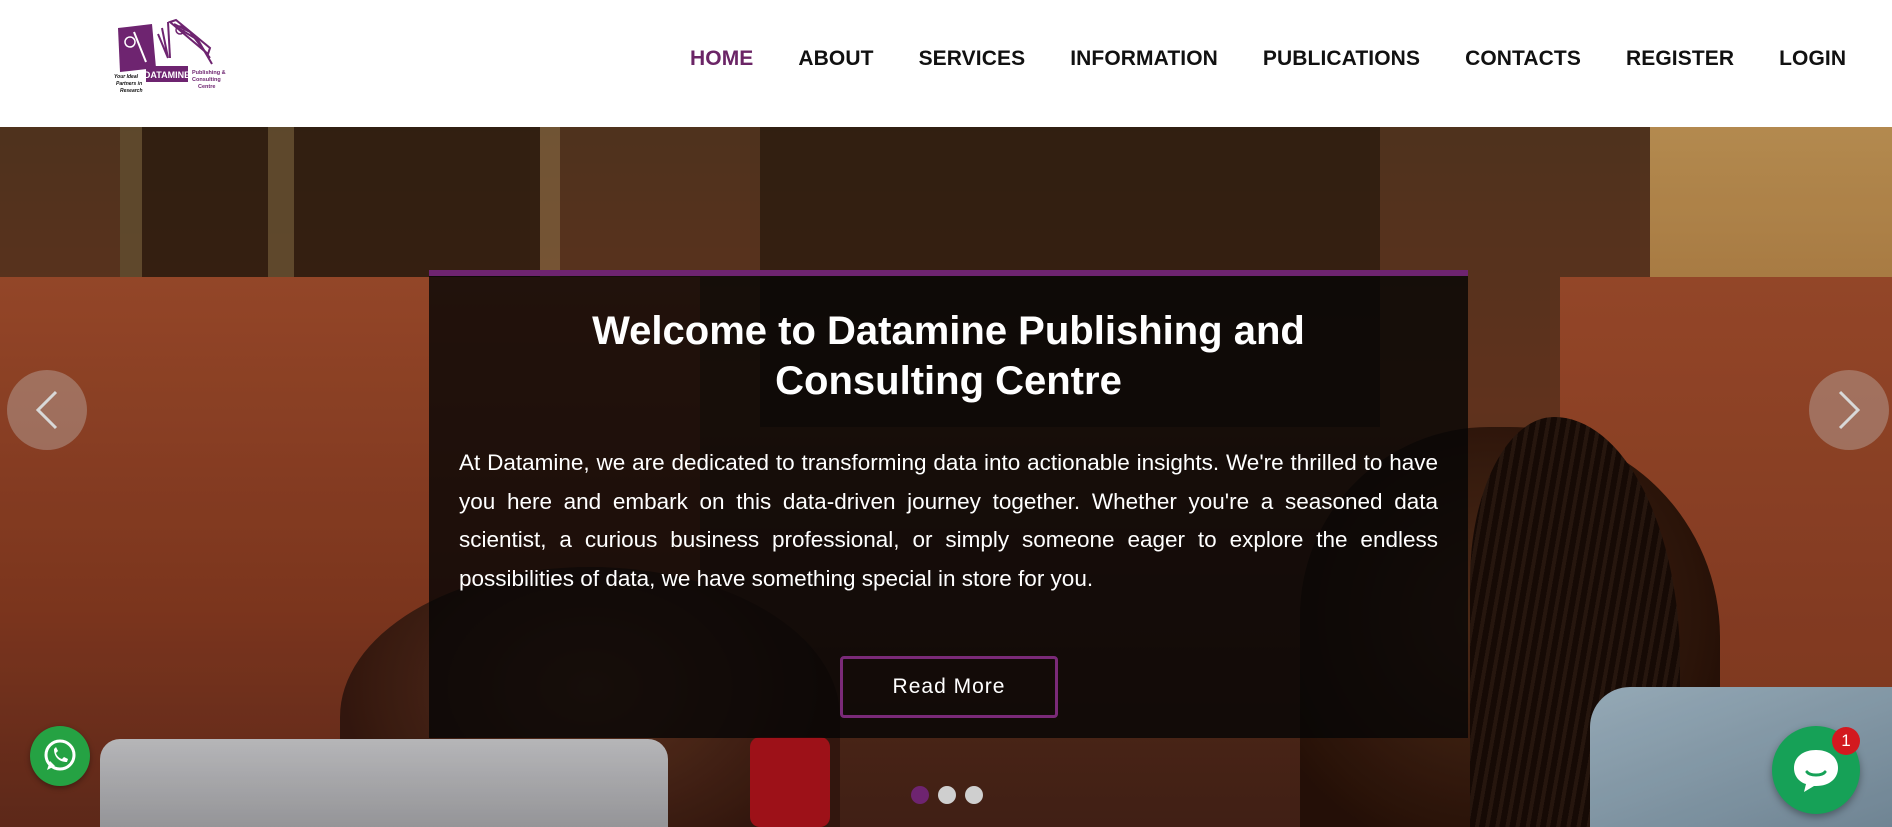  I want to click on svg-text: Publishing &, so click(209, 73).